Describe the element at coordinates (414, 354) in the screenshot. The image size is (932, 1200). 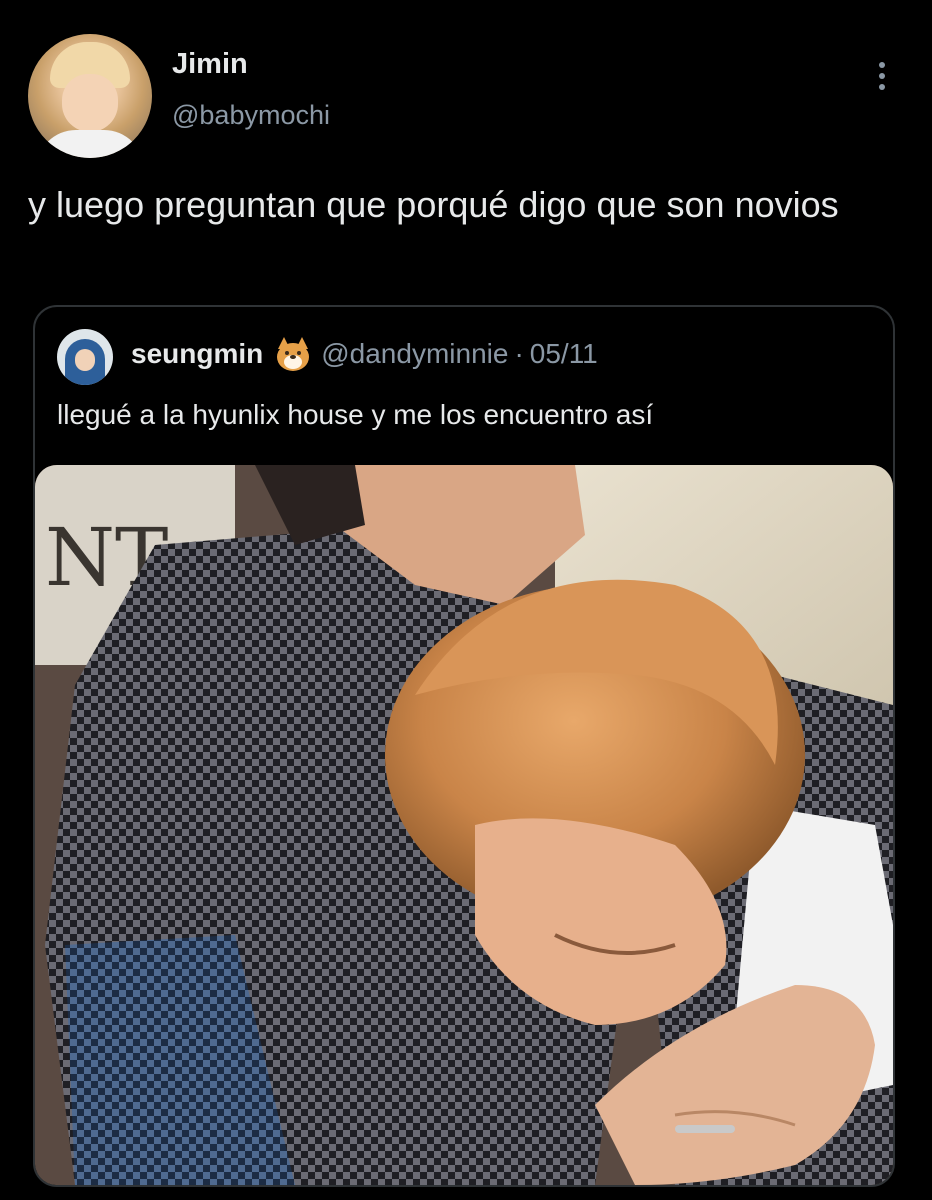
I see `quoted-author-handle: @dandyminnie` at that location.